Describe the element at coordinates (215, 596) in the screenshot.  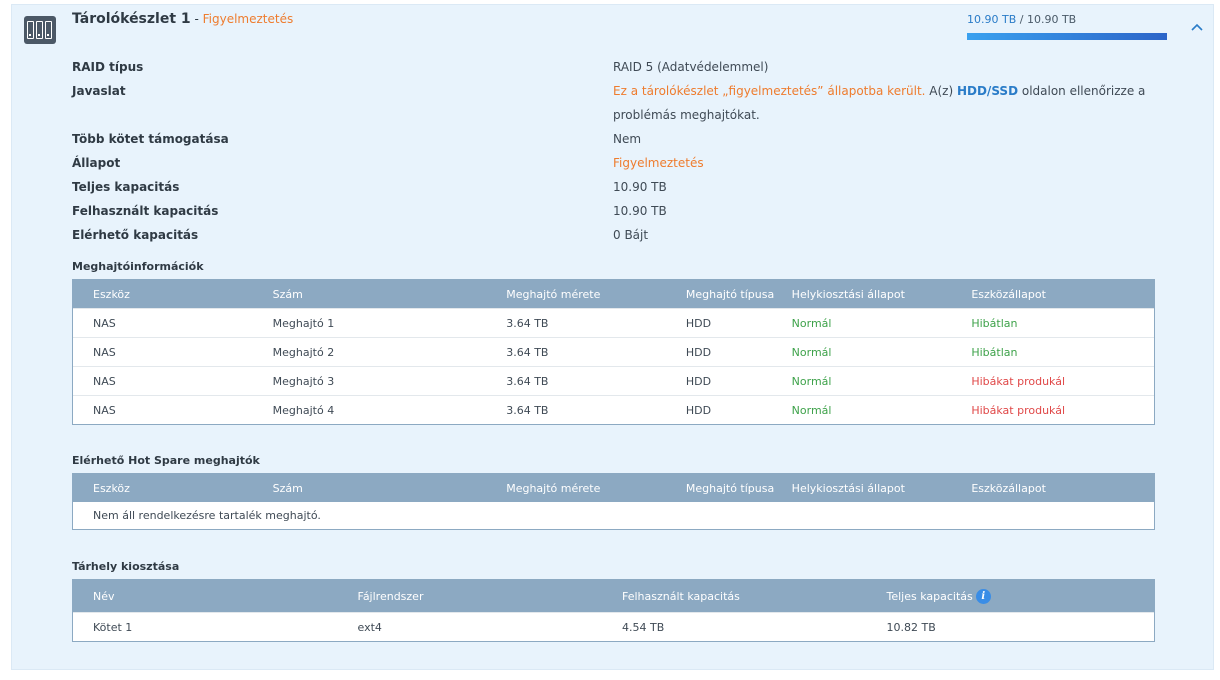
I see `col-header: Név` at that location.